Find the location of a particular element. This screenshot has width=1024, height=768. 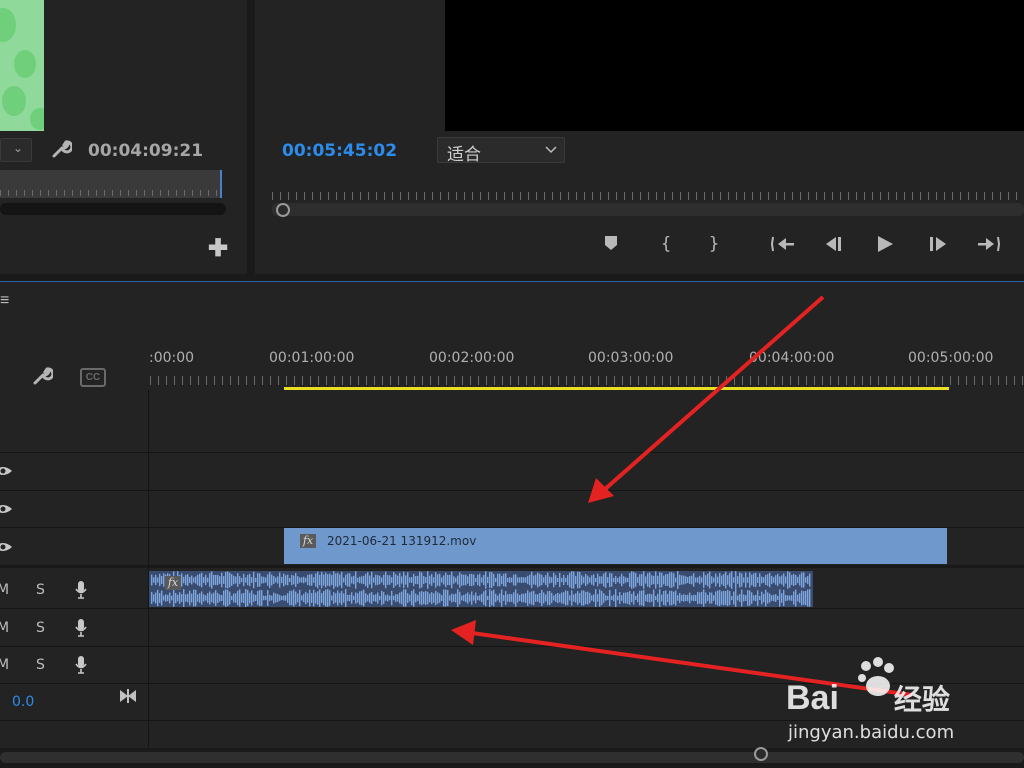

source-dropdown: ⌄ is located at coordinates (16, 150).